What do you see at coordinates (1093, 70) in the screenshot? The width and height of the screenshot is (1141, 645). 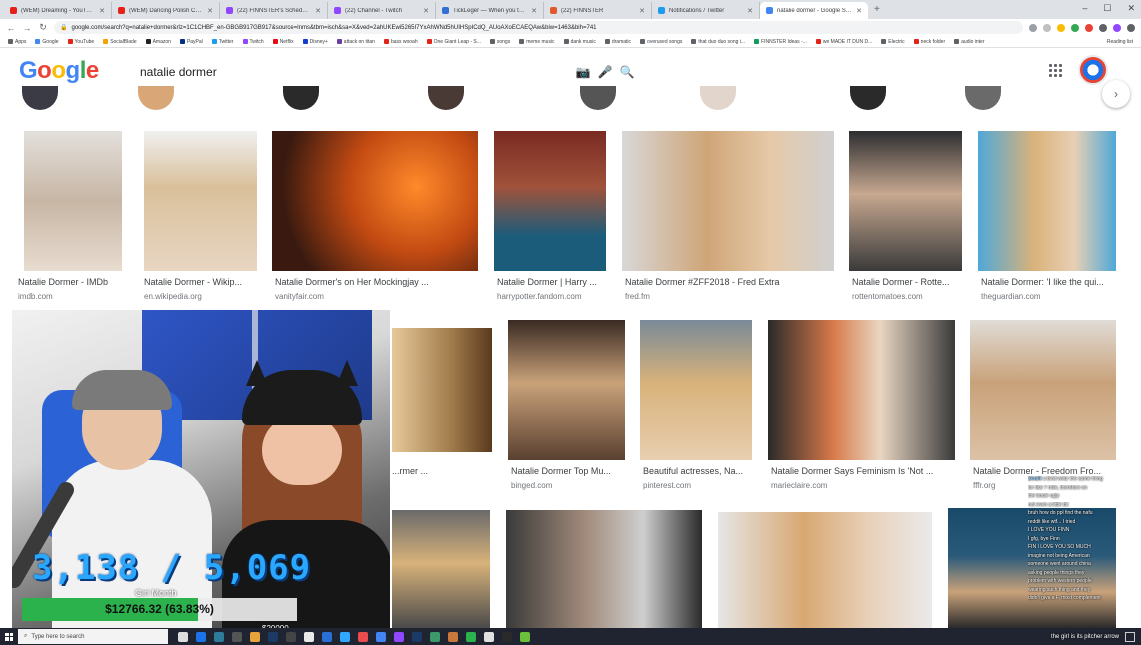 I see `avatar` at bounding box center [1093, 70].